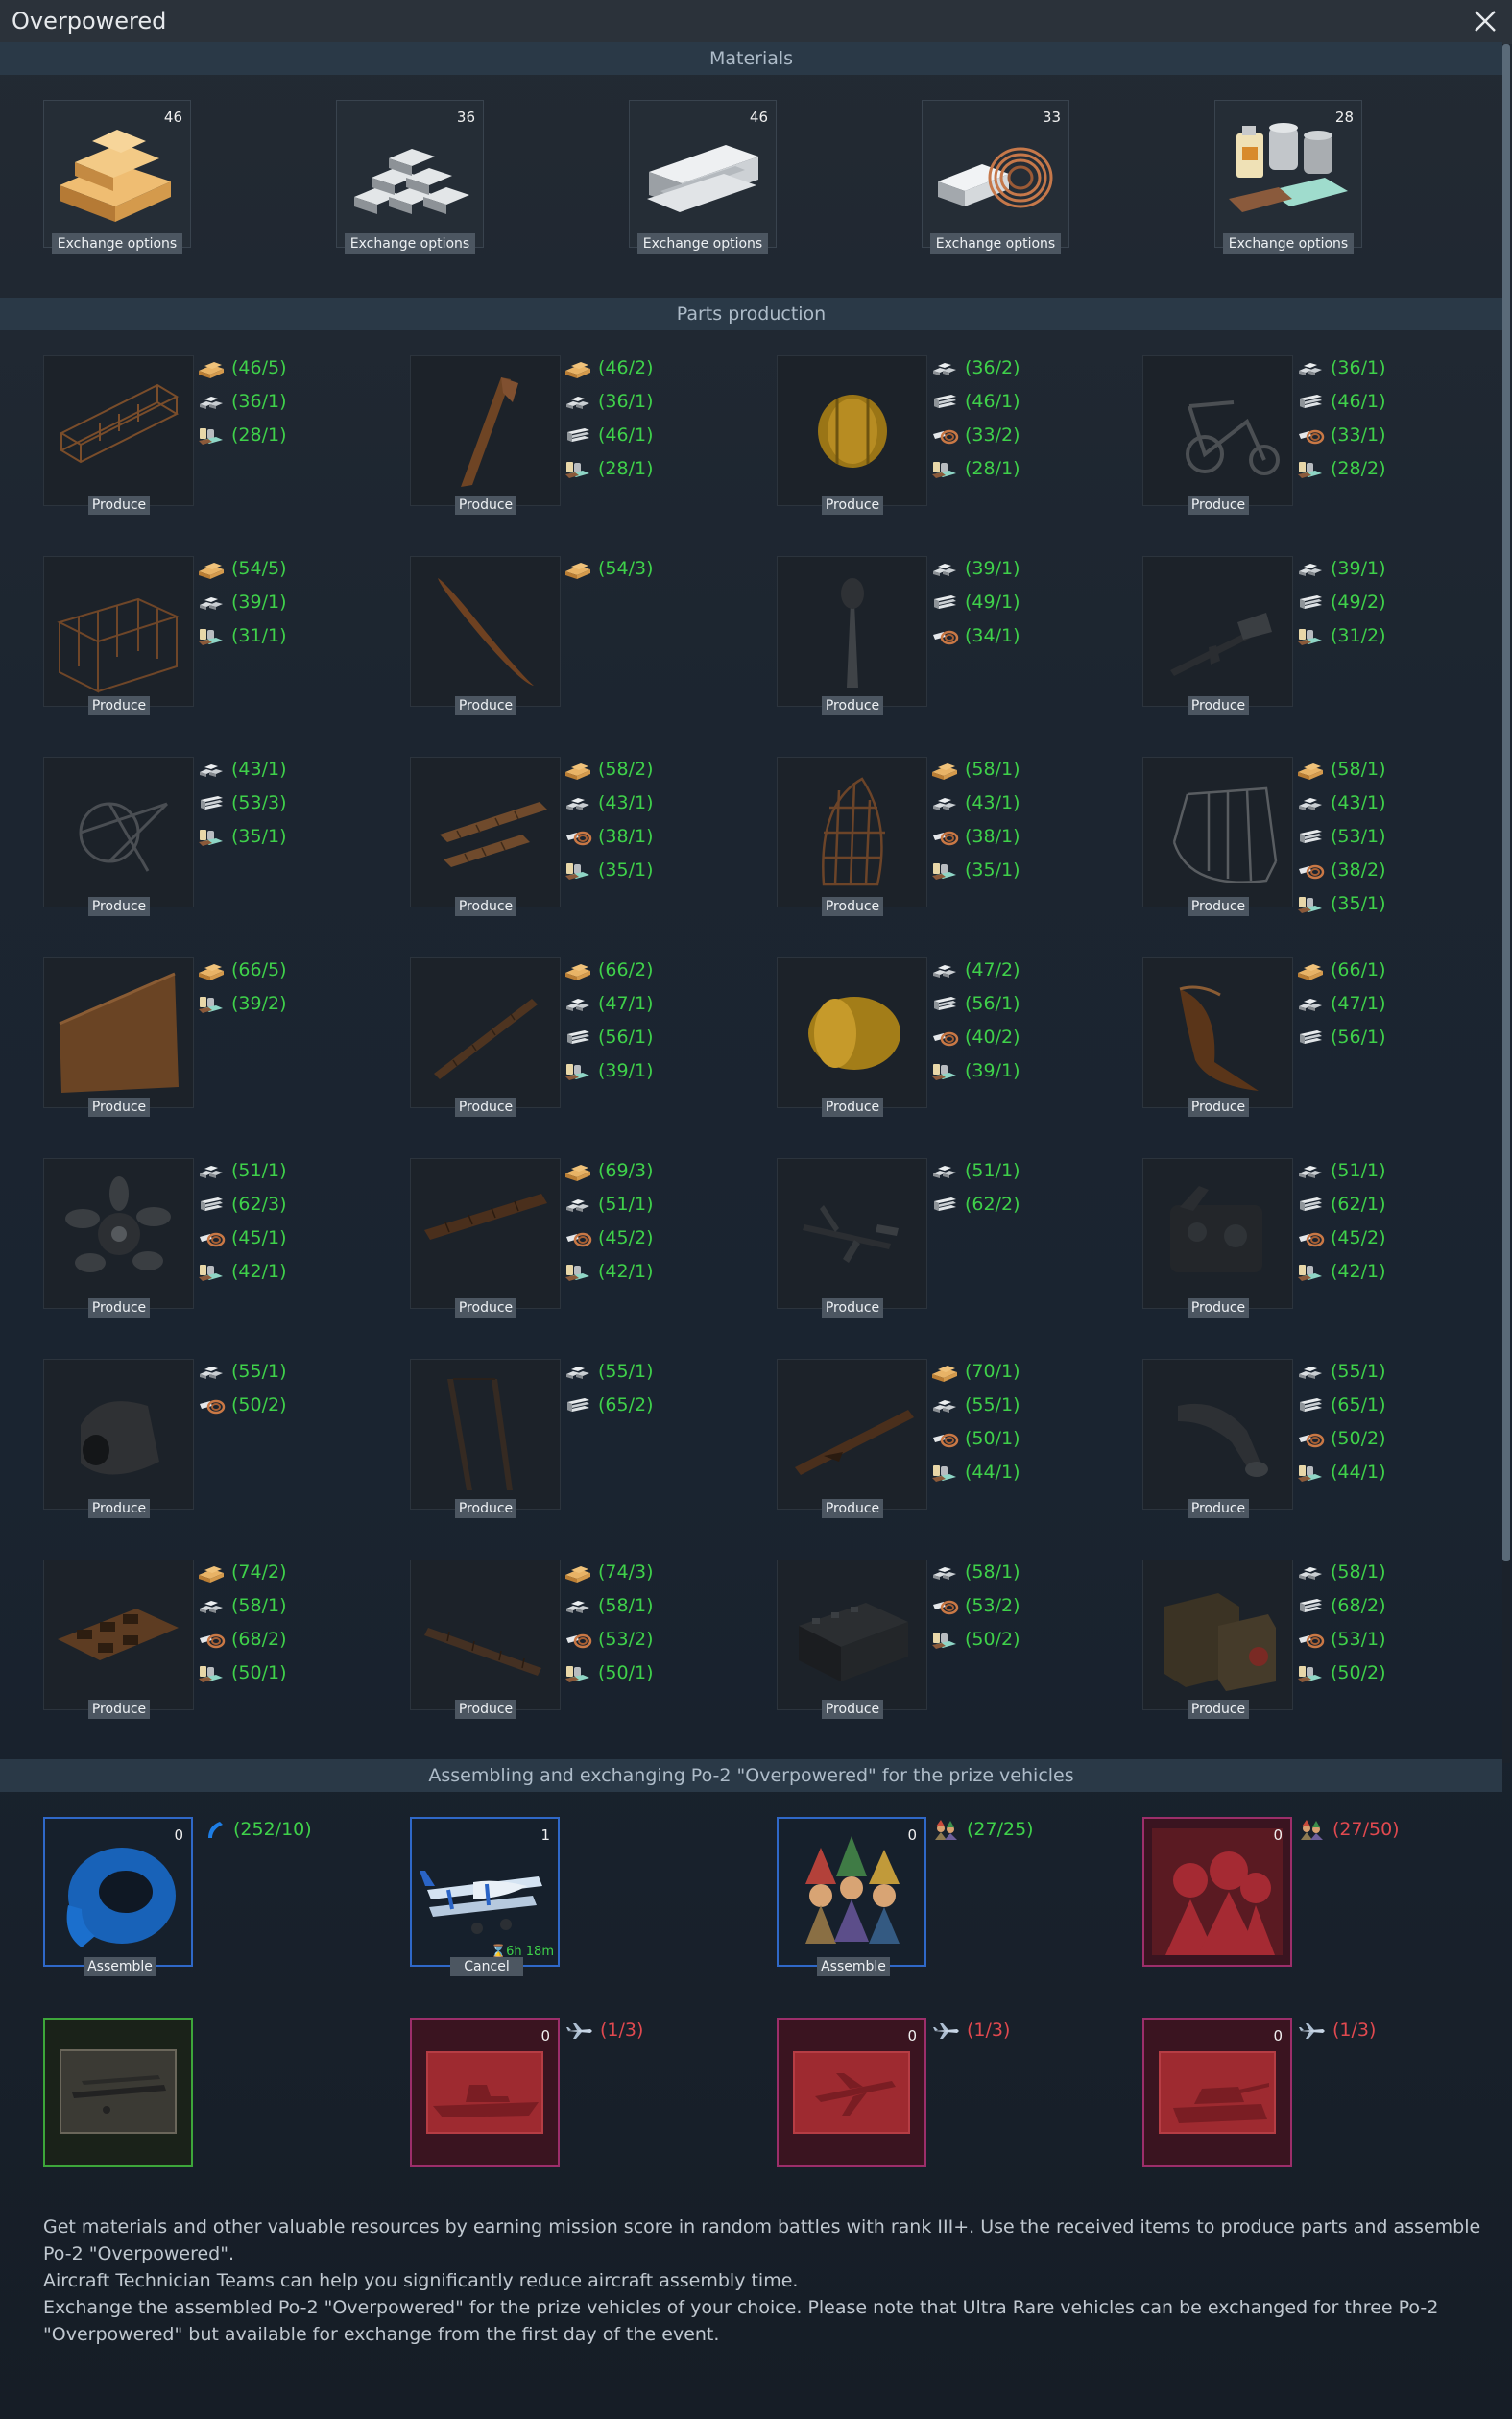 This screenshot has height=2419, width=1512. I want to click on assembly-slot-prize-tank: 0, so click(1217, 2092).